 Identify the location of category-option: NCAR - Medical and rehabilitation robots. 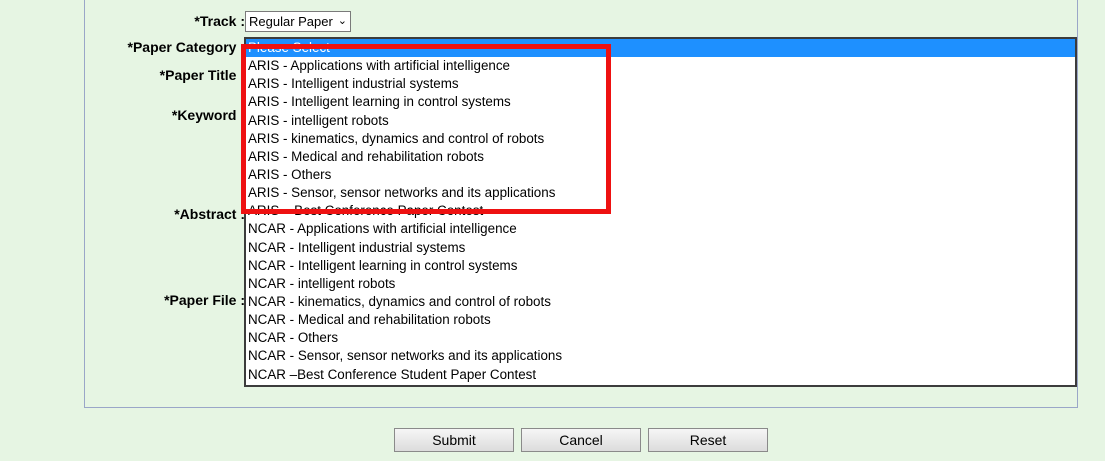
(660, 320).